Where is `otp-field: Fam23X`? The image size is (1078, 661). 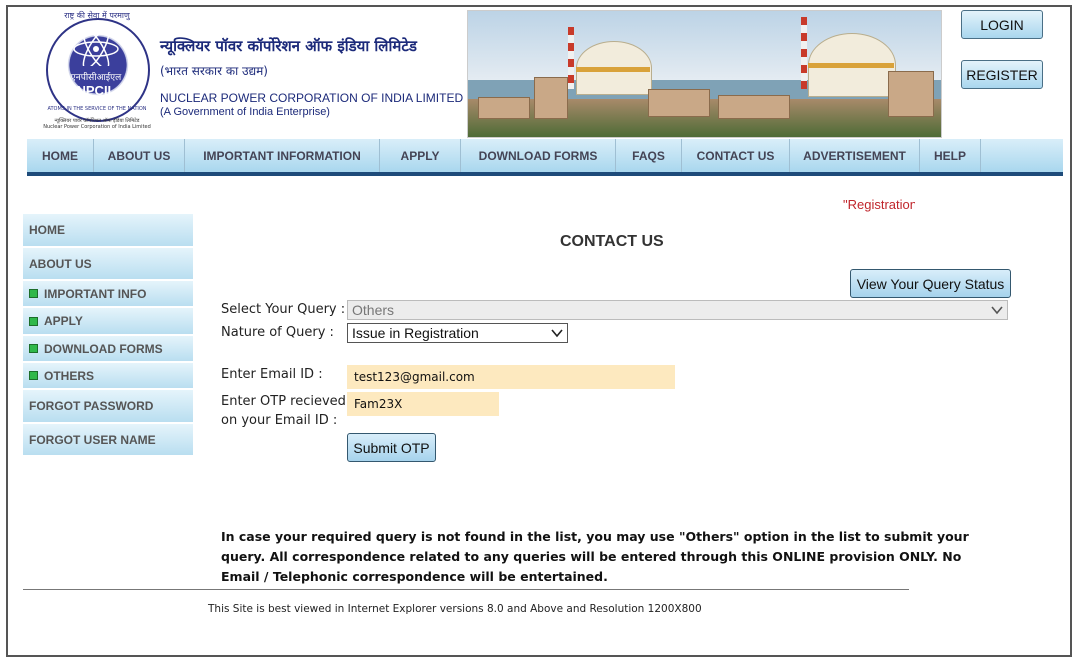 otp-field: Fam23X is located at coordinates (423, 404).